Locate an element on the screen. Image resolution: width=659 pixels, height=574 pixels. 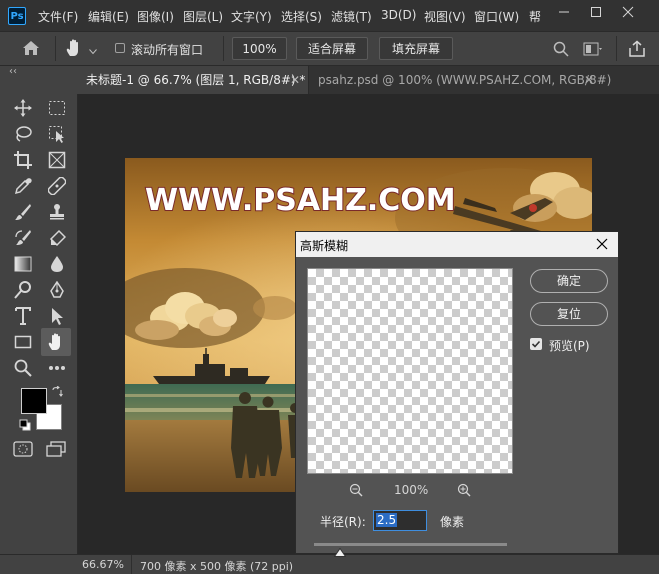
photoshop-logo: Ps is located at coordinates (17, 16).